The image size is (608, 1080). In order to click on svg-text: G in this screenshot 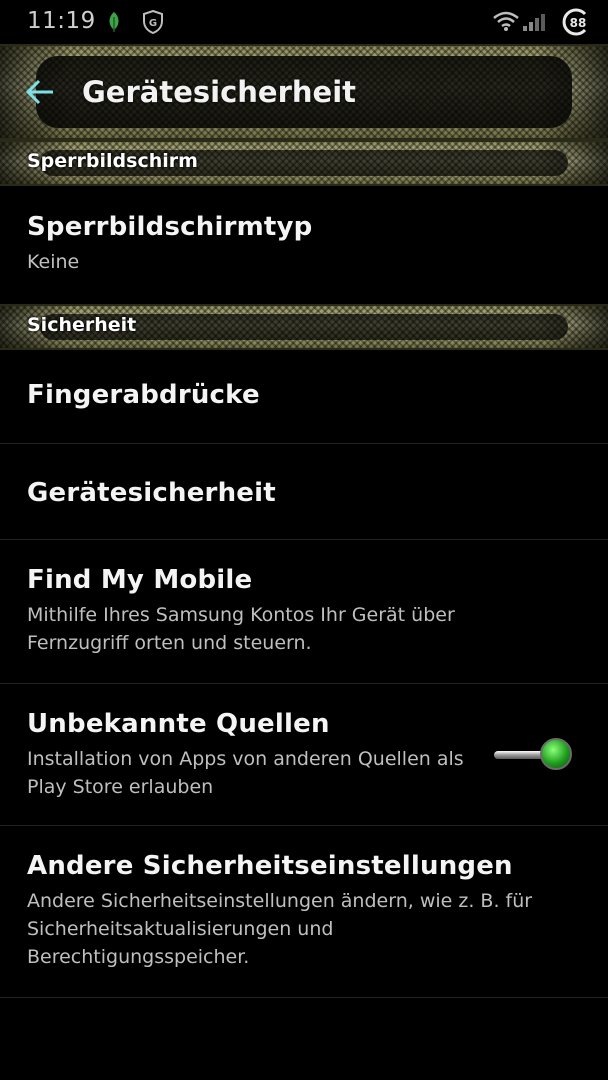, I will do `click(153, 23)`.